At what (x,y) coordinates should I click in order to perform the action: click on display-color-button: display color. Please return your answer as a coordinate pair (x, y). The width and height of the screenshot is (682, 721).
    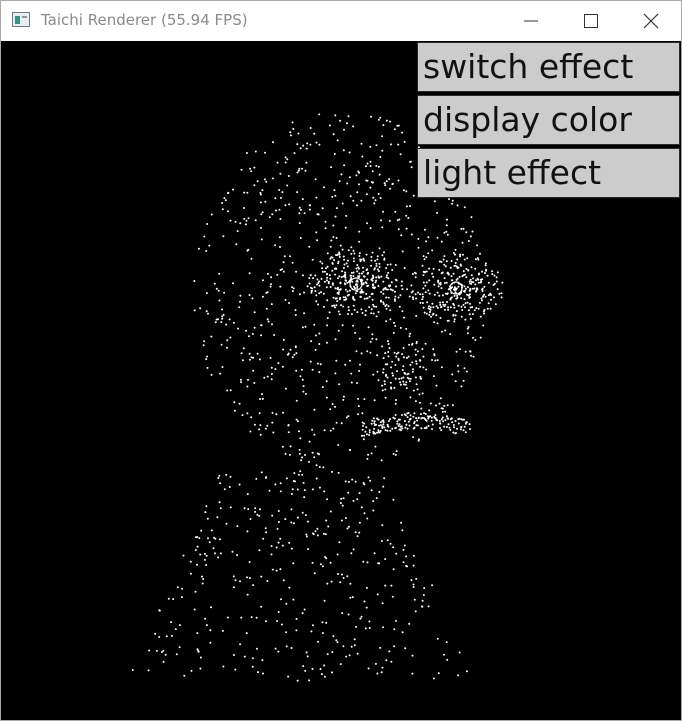
    Looking at the image, I should click on (548, 120).